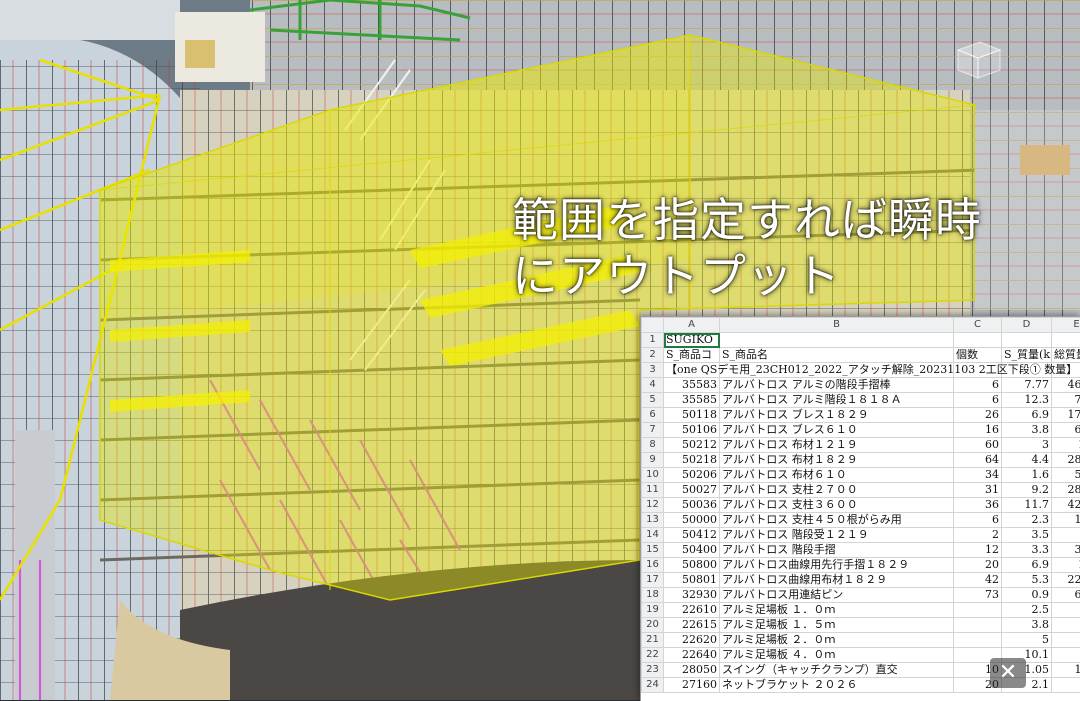 The height and width of the screenshot is (701, 1080). I want to click on cell-b: アルバトロス曲線用布材１８２９, so click(837, 580).